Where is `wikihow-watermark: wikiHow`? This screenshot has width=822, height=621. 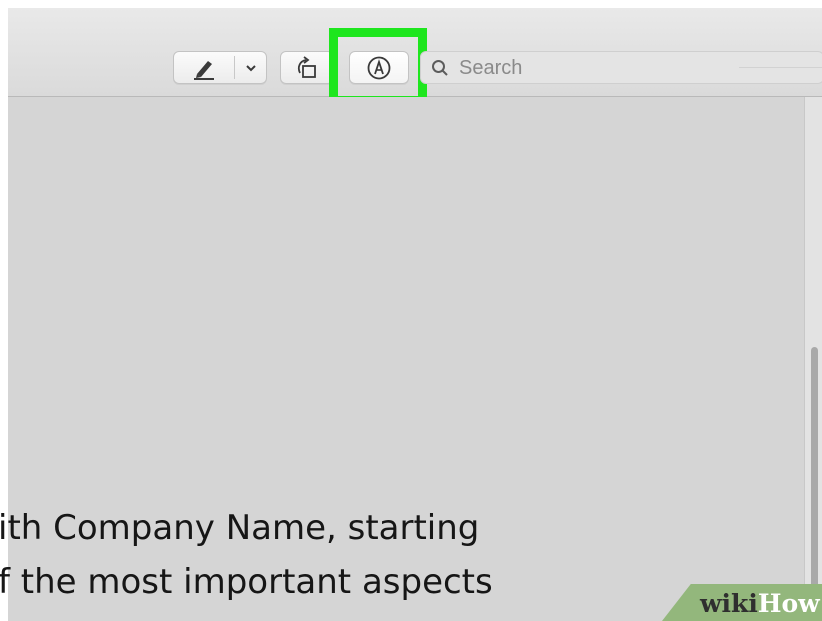
wikihow-watermark: wikiHow is located at coordinates (760, 604).